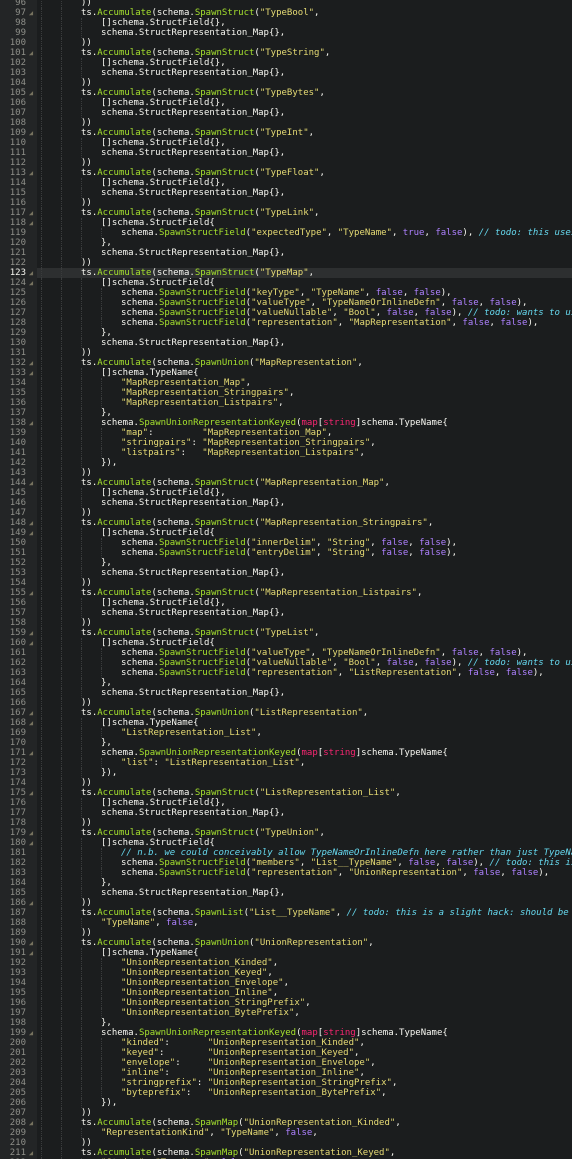 The width and height of the screenshot is (572, 1159). I want to click on code-line: "UnionRepresentation_Keyed",, so click(304, 973).